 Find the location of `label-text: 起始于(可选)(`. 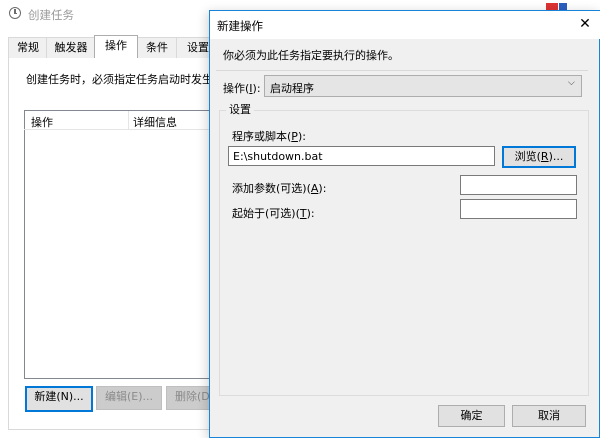

label-text: 起始于(可选)( is located at coordinates (266, 213).